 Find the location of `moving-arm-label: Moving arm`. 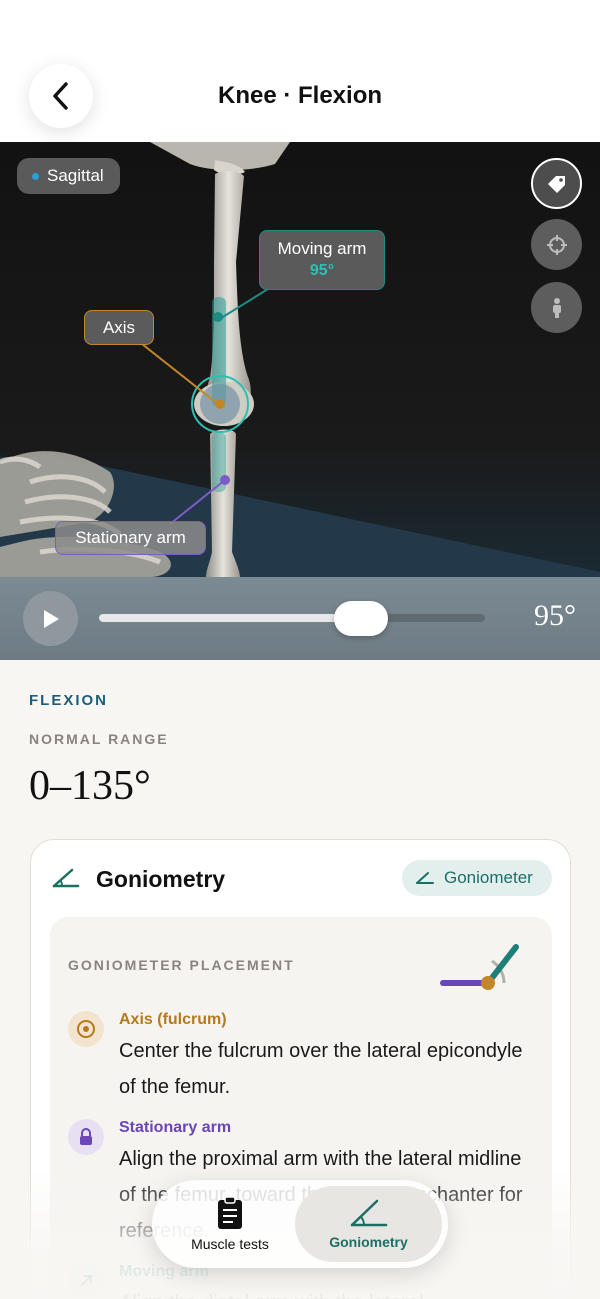

moving-arm-label: Moving arm is located at coordinates (322, 248).